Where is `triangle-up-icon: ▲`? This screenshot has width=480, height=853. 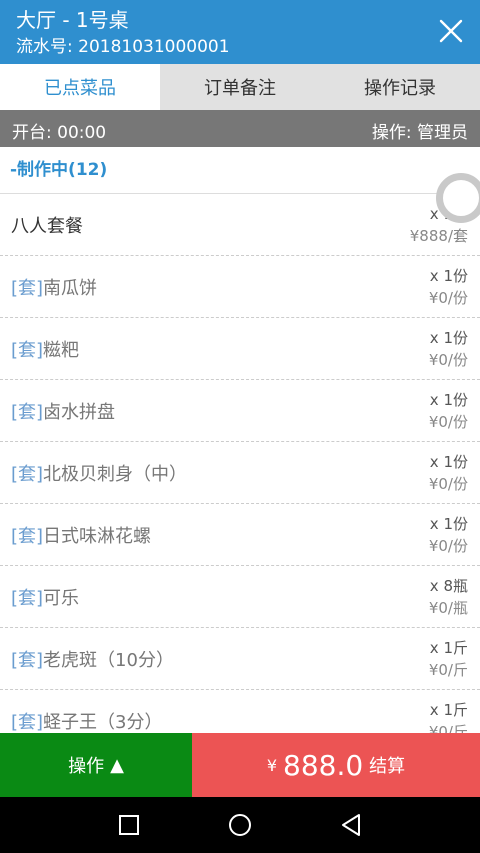 triangle-up-icon: ▲ is located at coordinates (117, 765).